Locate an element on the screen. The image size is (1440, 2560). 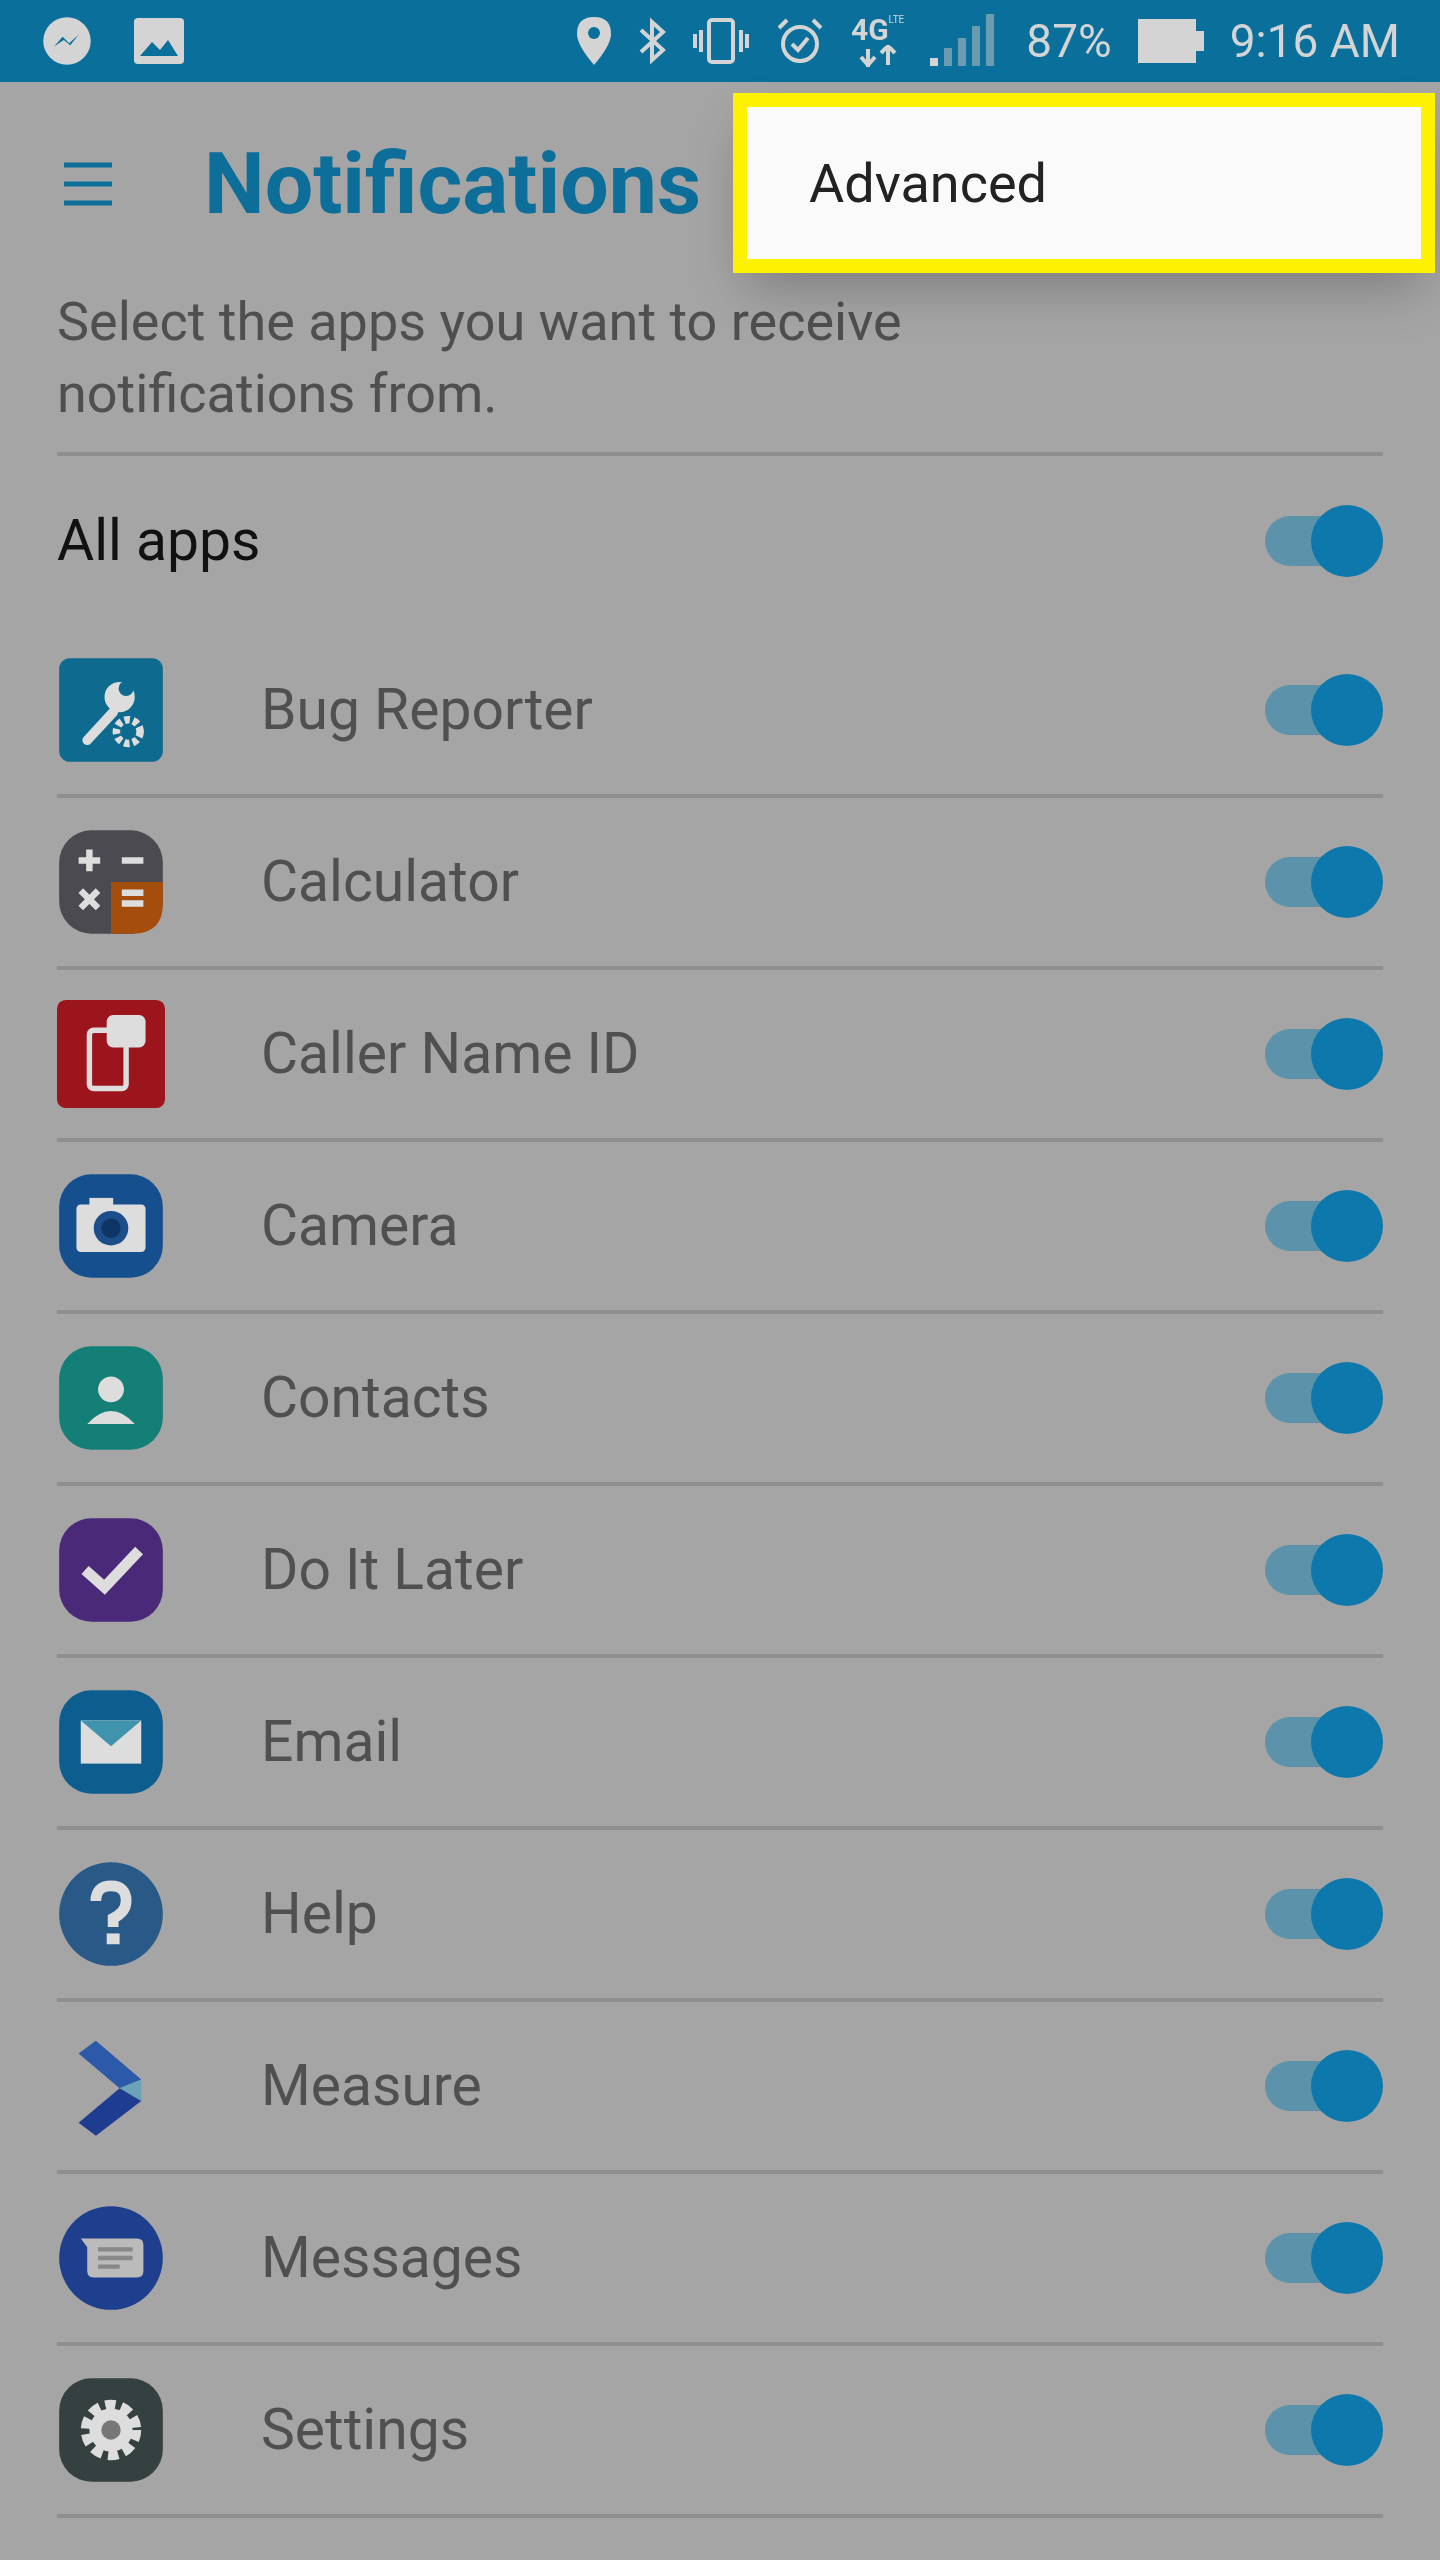
app-name: Calculator is located at coordinates (390, 882).